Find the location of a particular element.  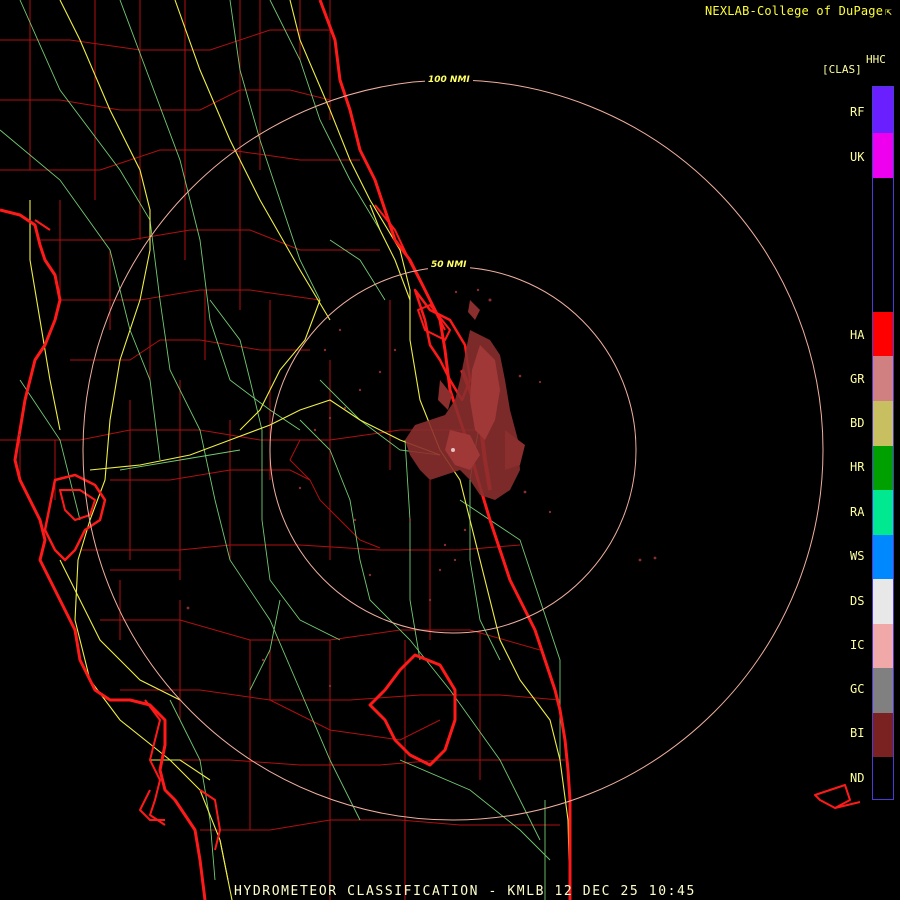

credit-text: NEXLAB-College of DuPage is located at coordinates (794, 11).